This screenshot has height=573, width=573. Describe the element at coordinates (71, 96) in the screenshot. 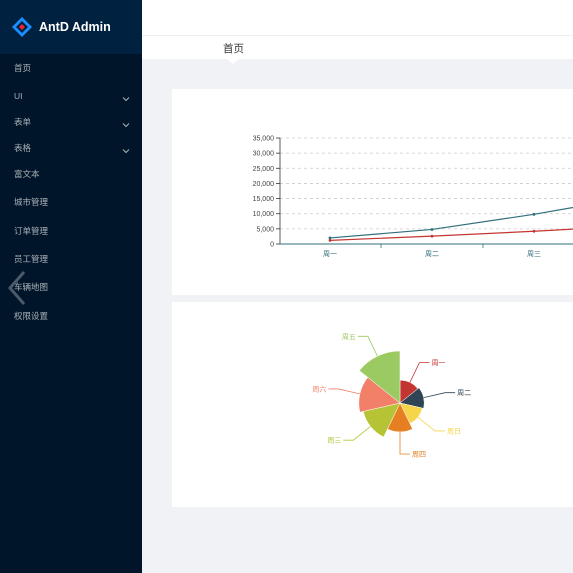

I see `sidebar-item-1: UI` at that location.